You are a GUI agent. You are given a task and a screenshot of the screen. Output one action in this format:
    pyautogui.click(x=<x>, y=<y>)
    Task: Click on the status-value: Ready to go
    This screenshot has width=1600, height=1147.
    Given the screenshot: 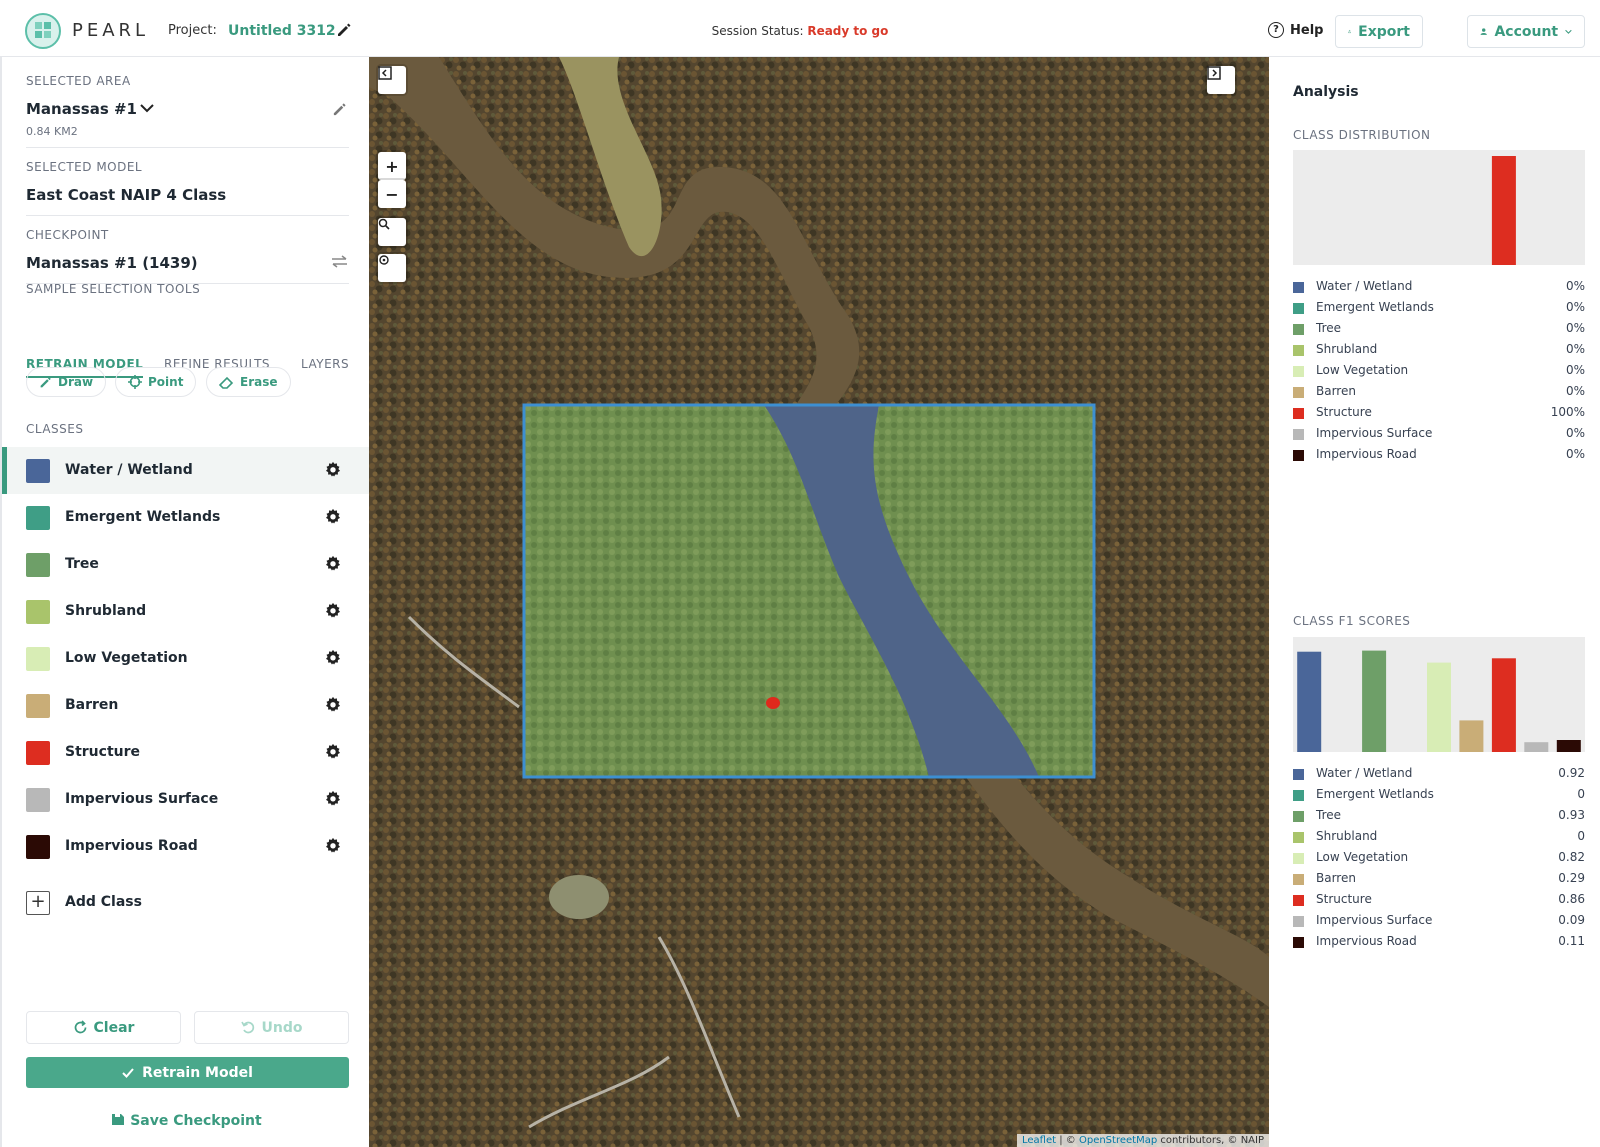 What is the action you would take?
    pyautogui.click(x=848, y=31)
    